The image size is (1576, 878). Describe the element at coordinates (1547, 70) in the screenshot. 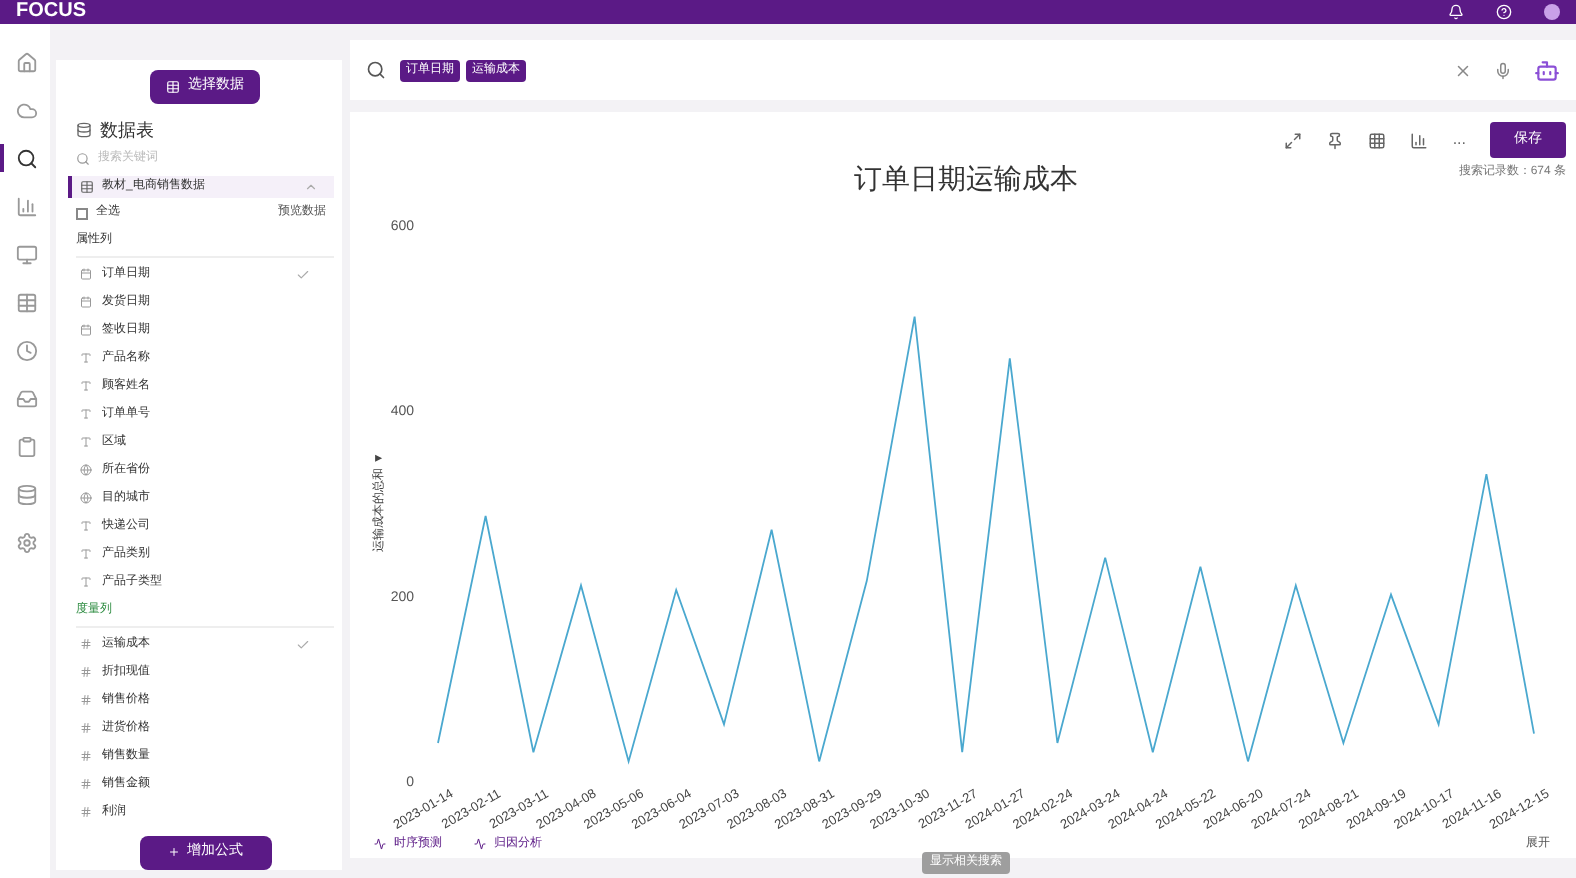

I see `robot-icon` at that location.